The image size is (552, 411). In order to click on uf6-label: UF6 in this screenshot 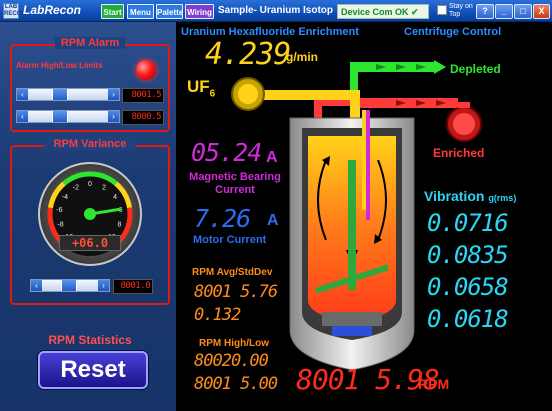, I will do `click(201, 88)`.